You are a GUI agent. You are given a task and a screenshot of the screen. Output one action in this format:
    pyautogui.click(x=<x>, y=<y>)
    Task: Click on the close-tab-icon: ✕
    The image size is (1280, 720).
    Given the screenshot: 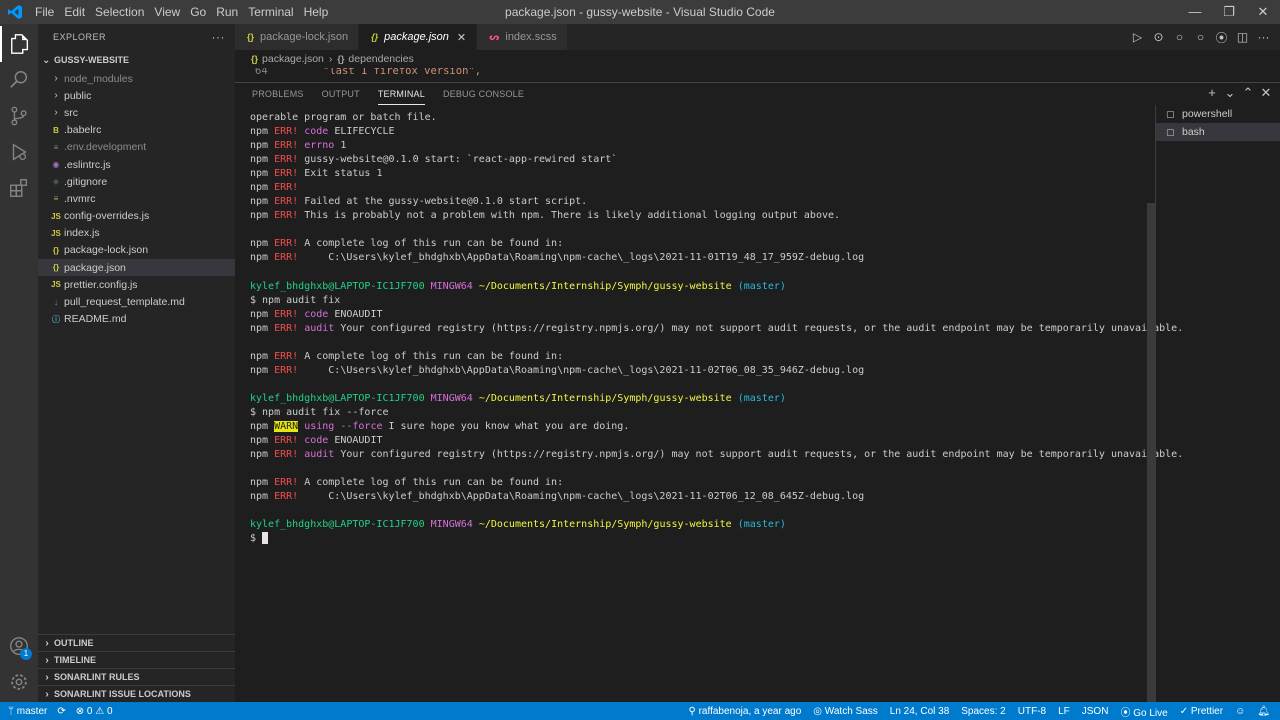 What is the action you would take?
    pyautogui.click(x=461, y=37)
    